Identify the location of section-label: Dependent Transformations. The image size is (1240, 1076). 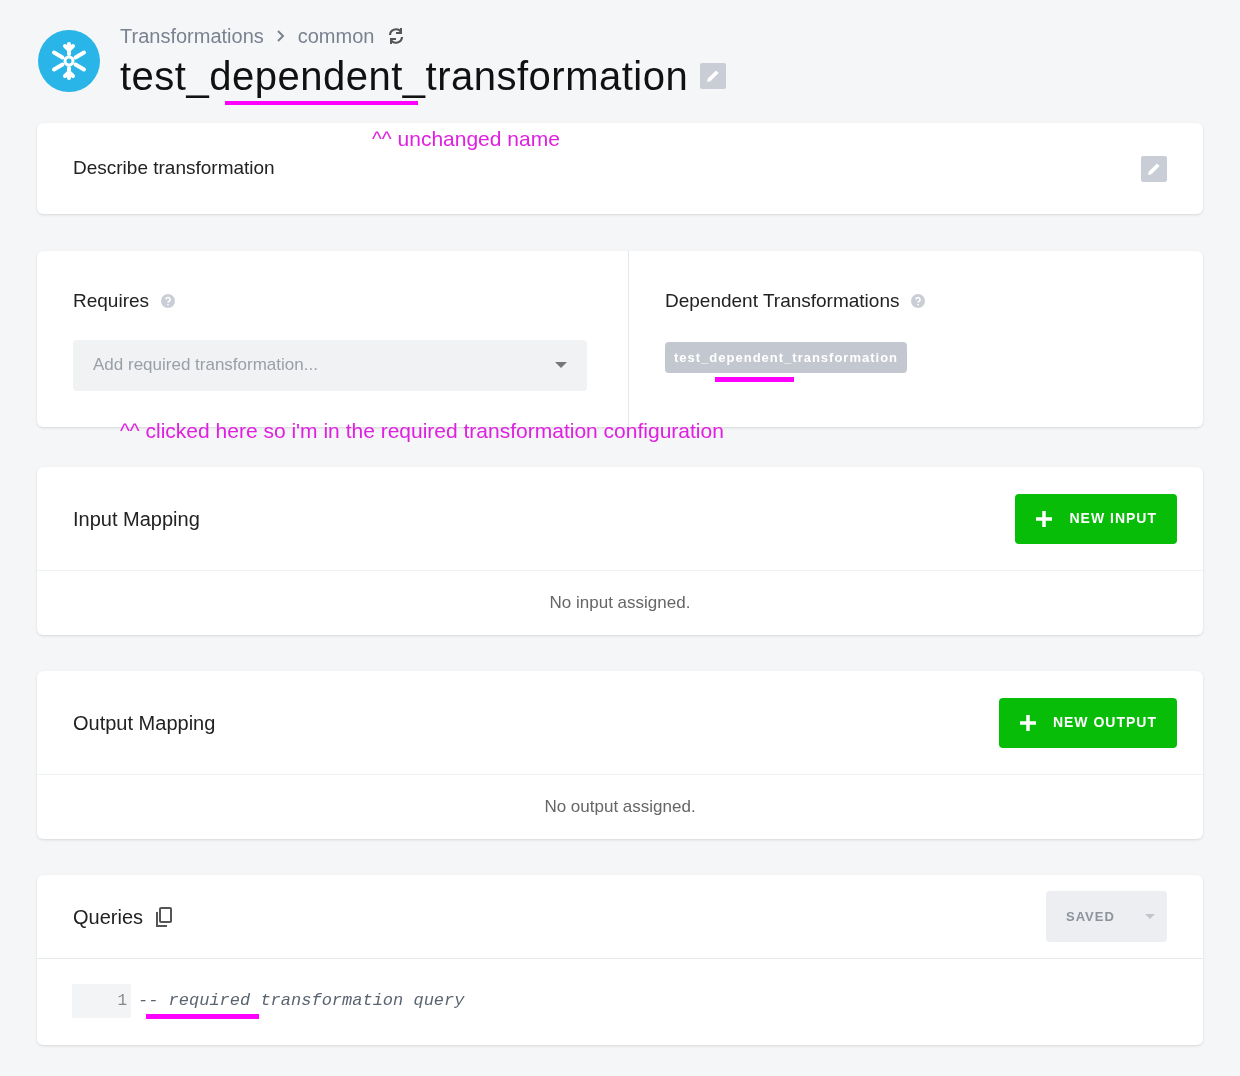
(782, 301).